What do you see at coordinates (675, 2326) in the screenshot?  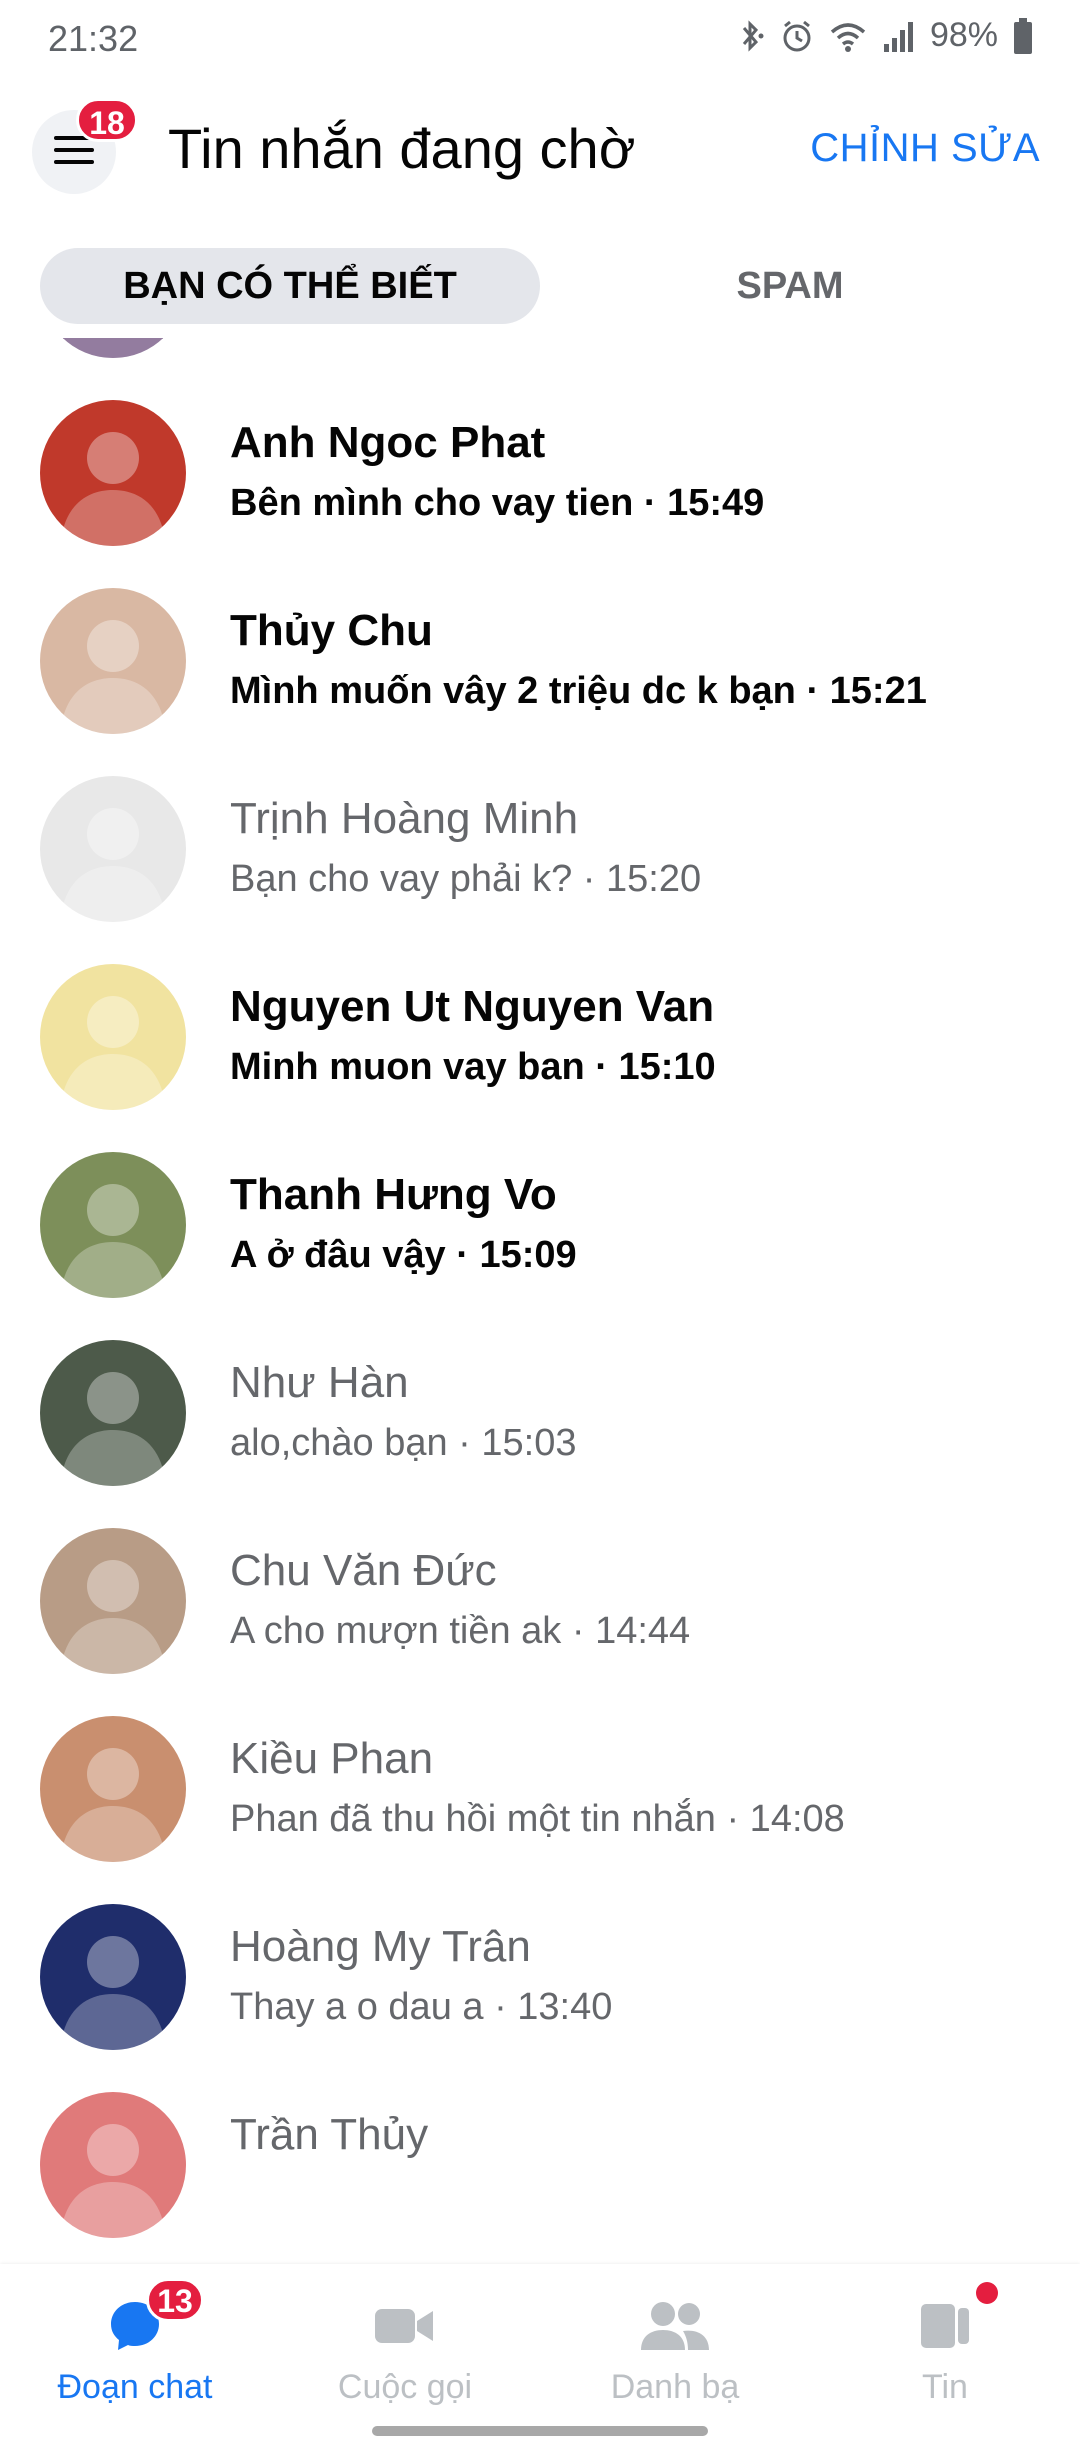 I see `people-icon` at bounding box center [675, 2326].